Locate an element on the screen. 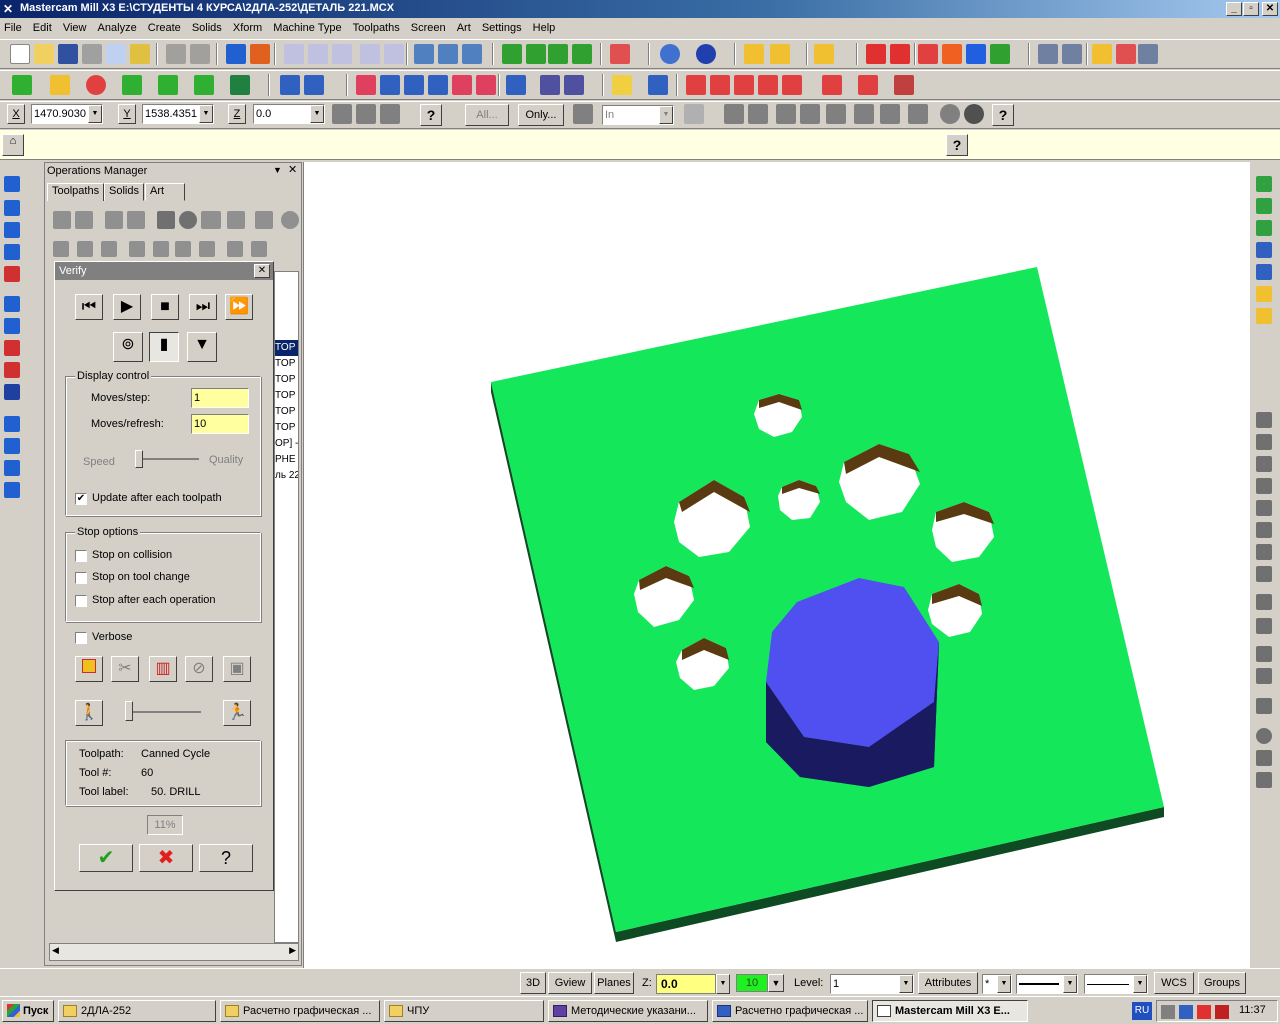 This screenshot has width=1280, height=1024. surface-grid-icon is located at coordinates (696, 85).